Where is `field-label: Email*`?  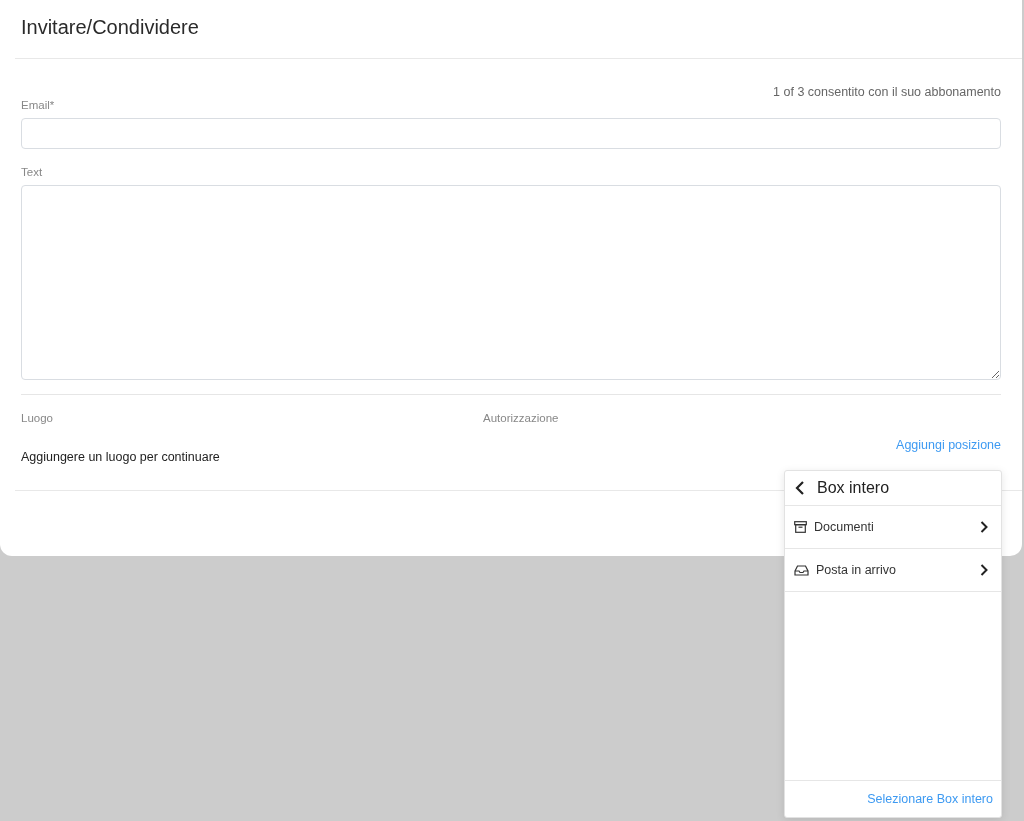 field-label: Email* is located at coordinates (38, 105).